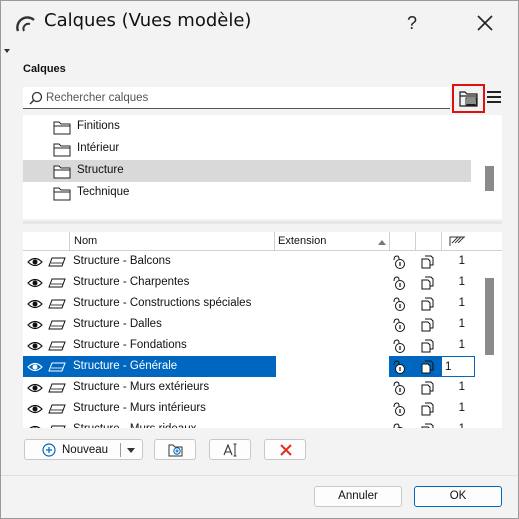  What do you see at coordinates (246, 98) in the screenshot?
I see `search-input` at bounding box center [246, 98].